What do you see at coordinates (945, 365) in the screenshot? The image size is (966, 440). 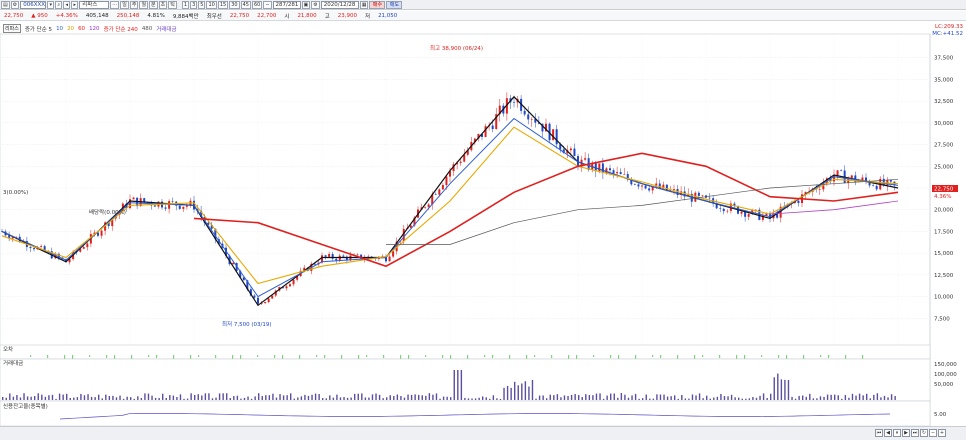 I see `volume-tick-label: 150,000` at bounding box center [945, 365].